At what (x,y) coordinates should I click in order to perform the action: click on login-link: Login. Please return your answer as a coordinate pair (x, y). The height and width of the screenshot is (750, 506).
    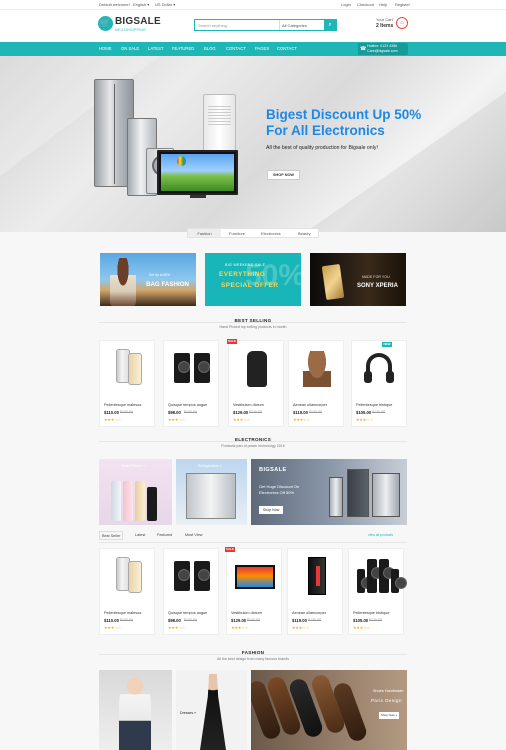
    Looking at the image, I should click on (346, 4).